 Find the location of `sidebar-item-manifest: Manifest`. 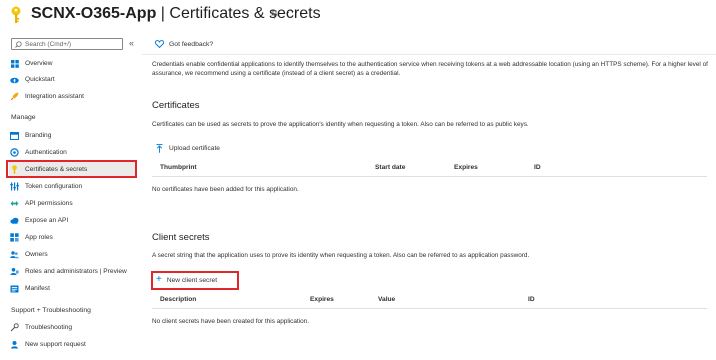

sidebar-item-manifest: Manifest is located at coordinates (72, 288).